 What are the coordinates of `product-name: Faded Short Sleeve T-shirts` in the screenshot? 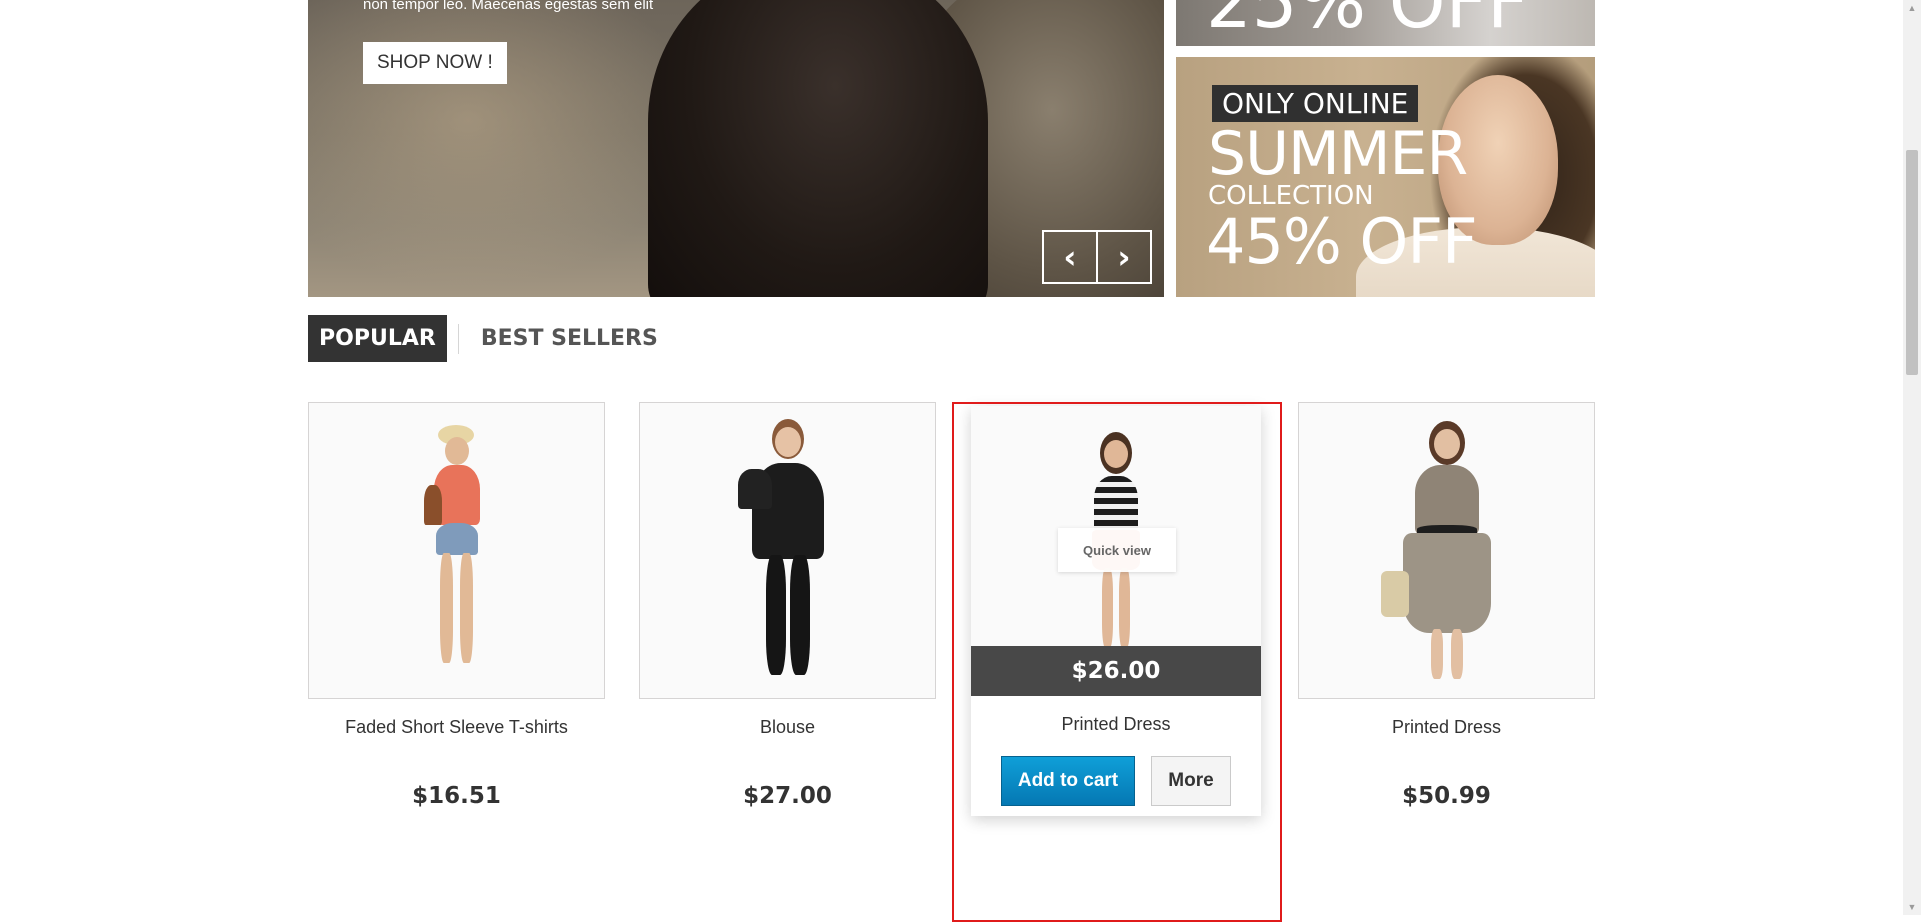 It's located at (456, 727).